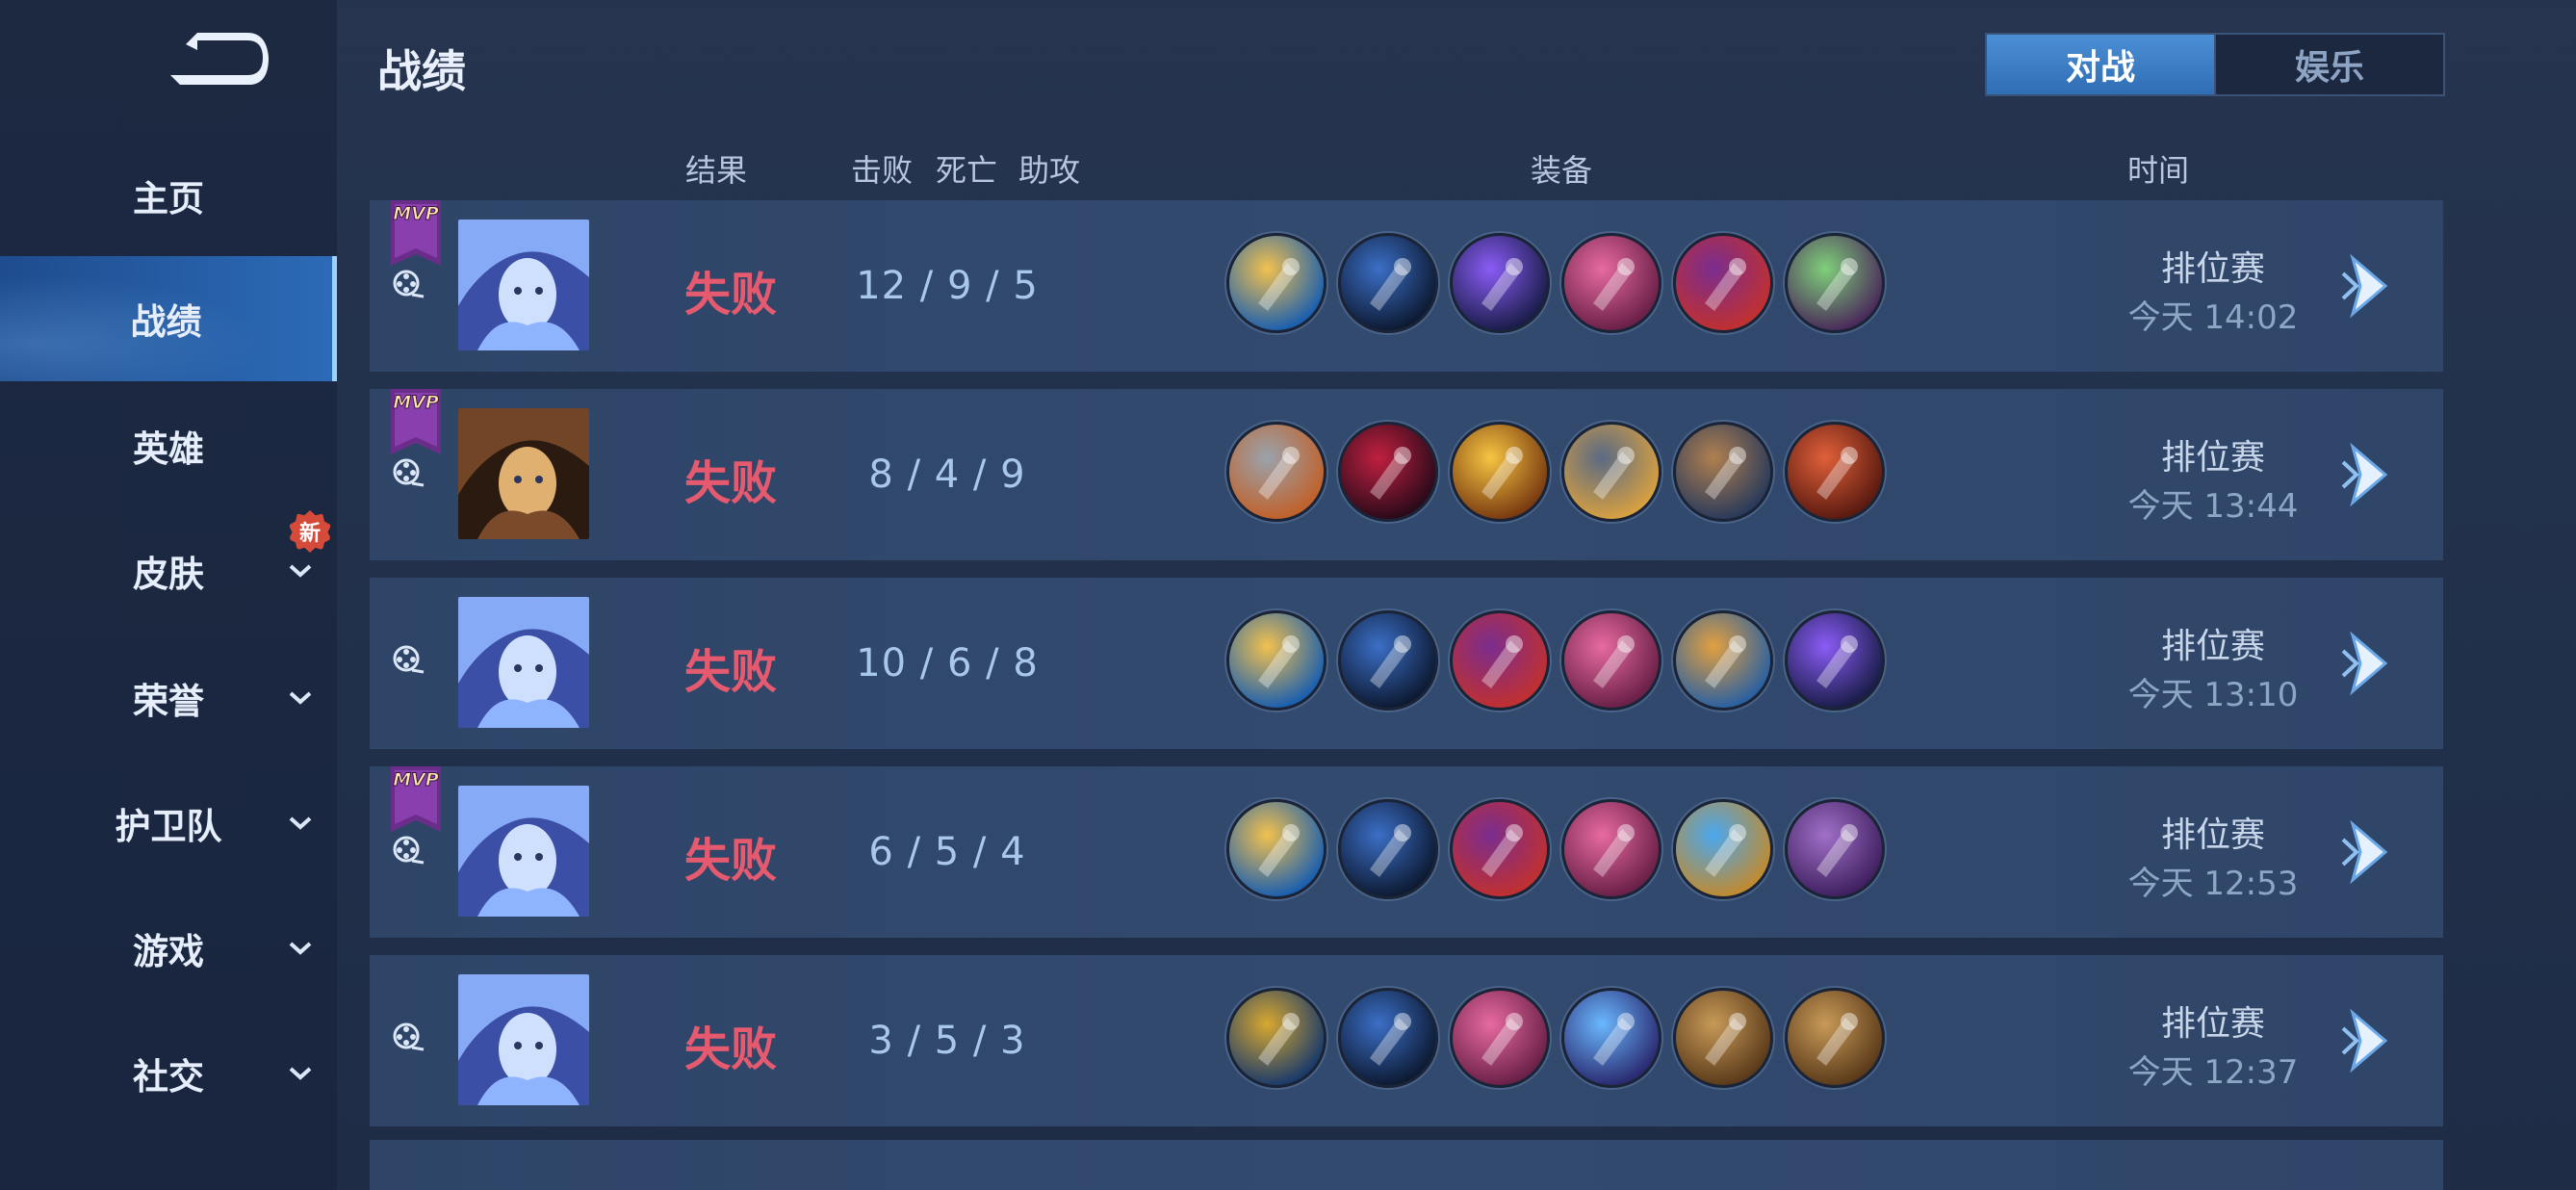 This screenshot has height=1190, width=2576. I want to click on table-row: MVP 失败 6 / 5 / 4 排位赛 今天 12:53, so click(1407, 852).